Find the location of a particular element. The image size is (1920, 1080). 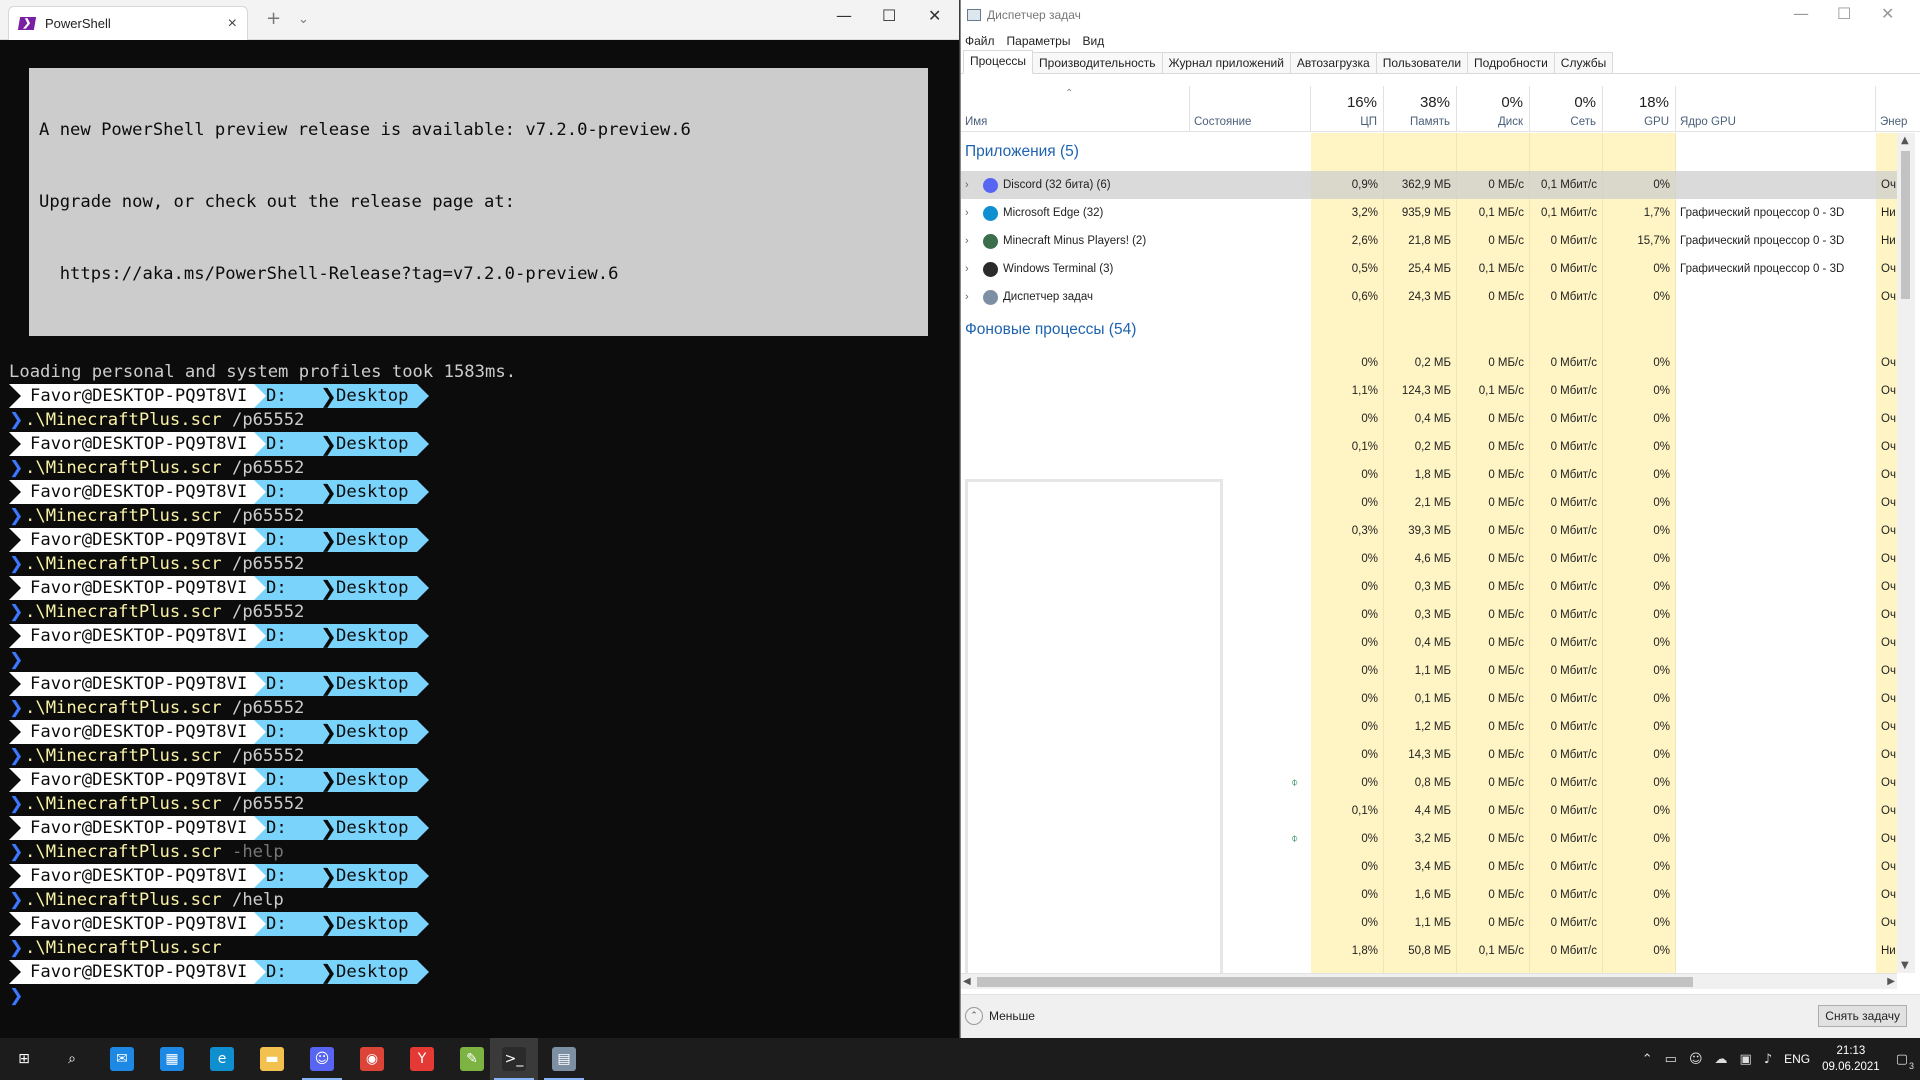

scroll-down-icon: ▼ is located at coordinates (1905, 965).